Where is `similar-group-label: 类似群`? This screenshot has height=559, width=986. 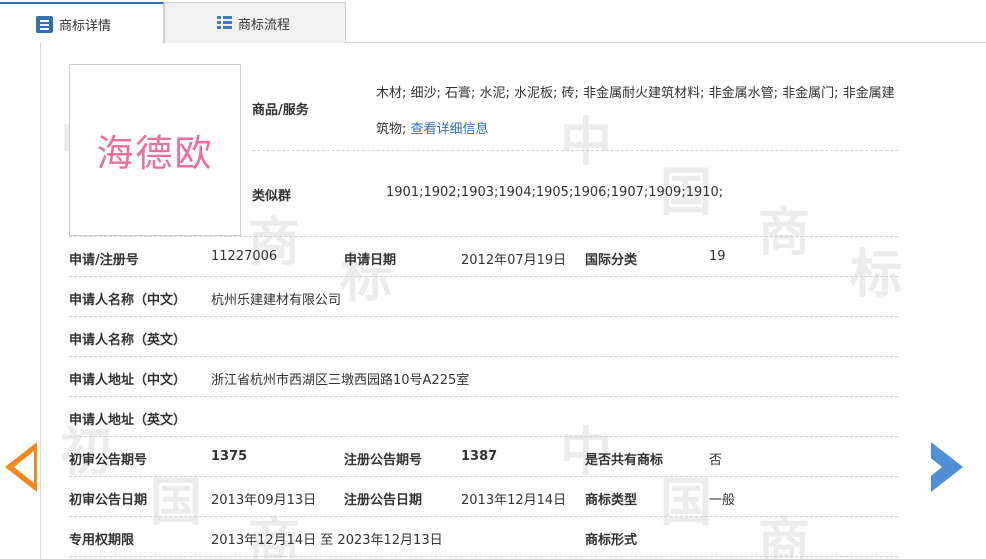 similar-group-label: 类似群 is located at coordinates (272, 196).